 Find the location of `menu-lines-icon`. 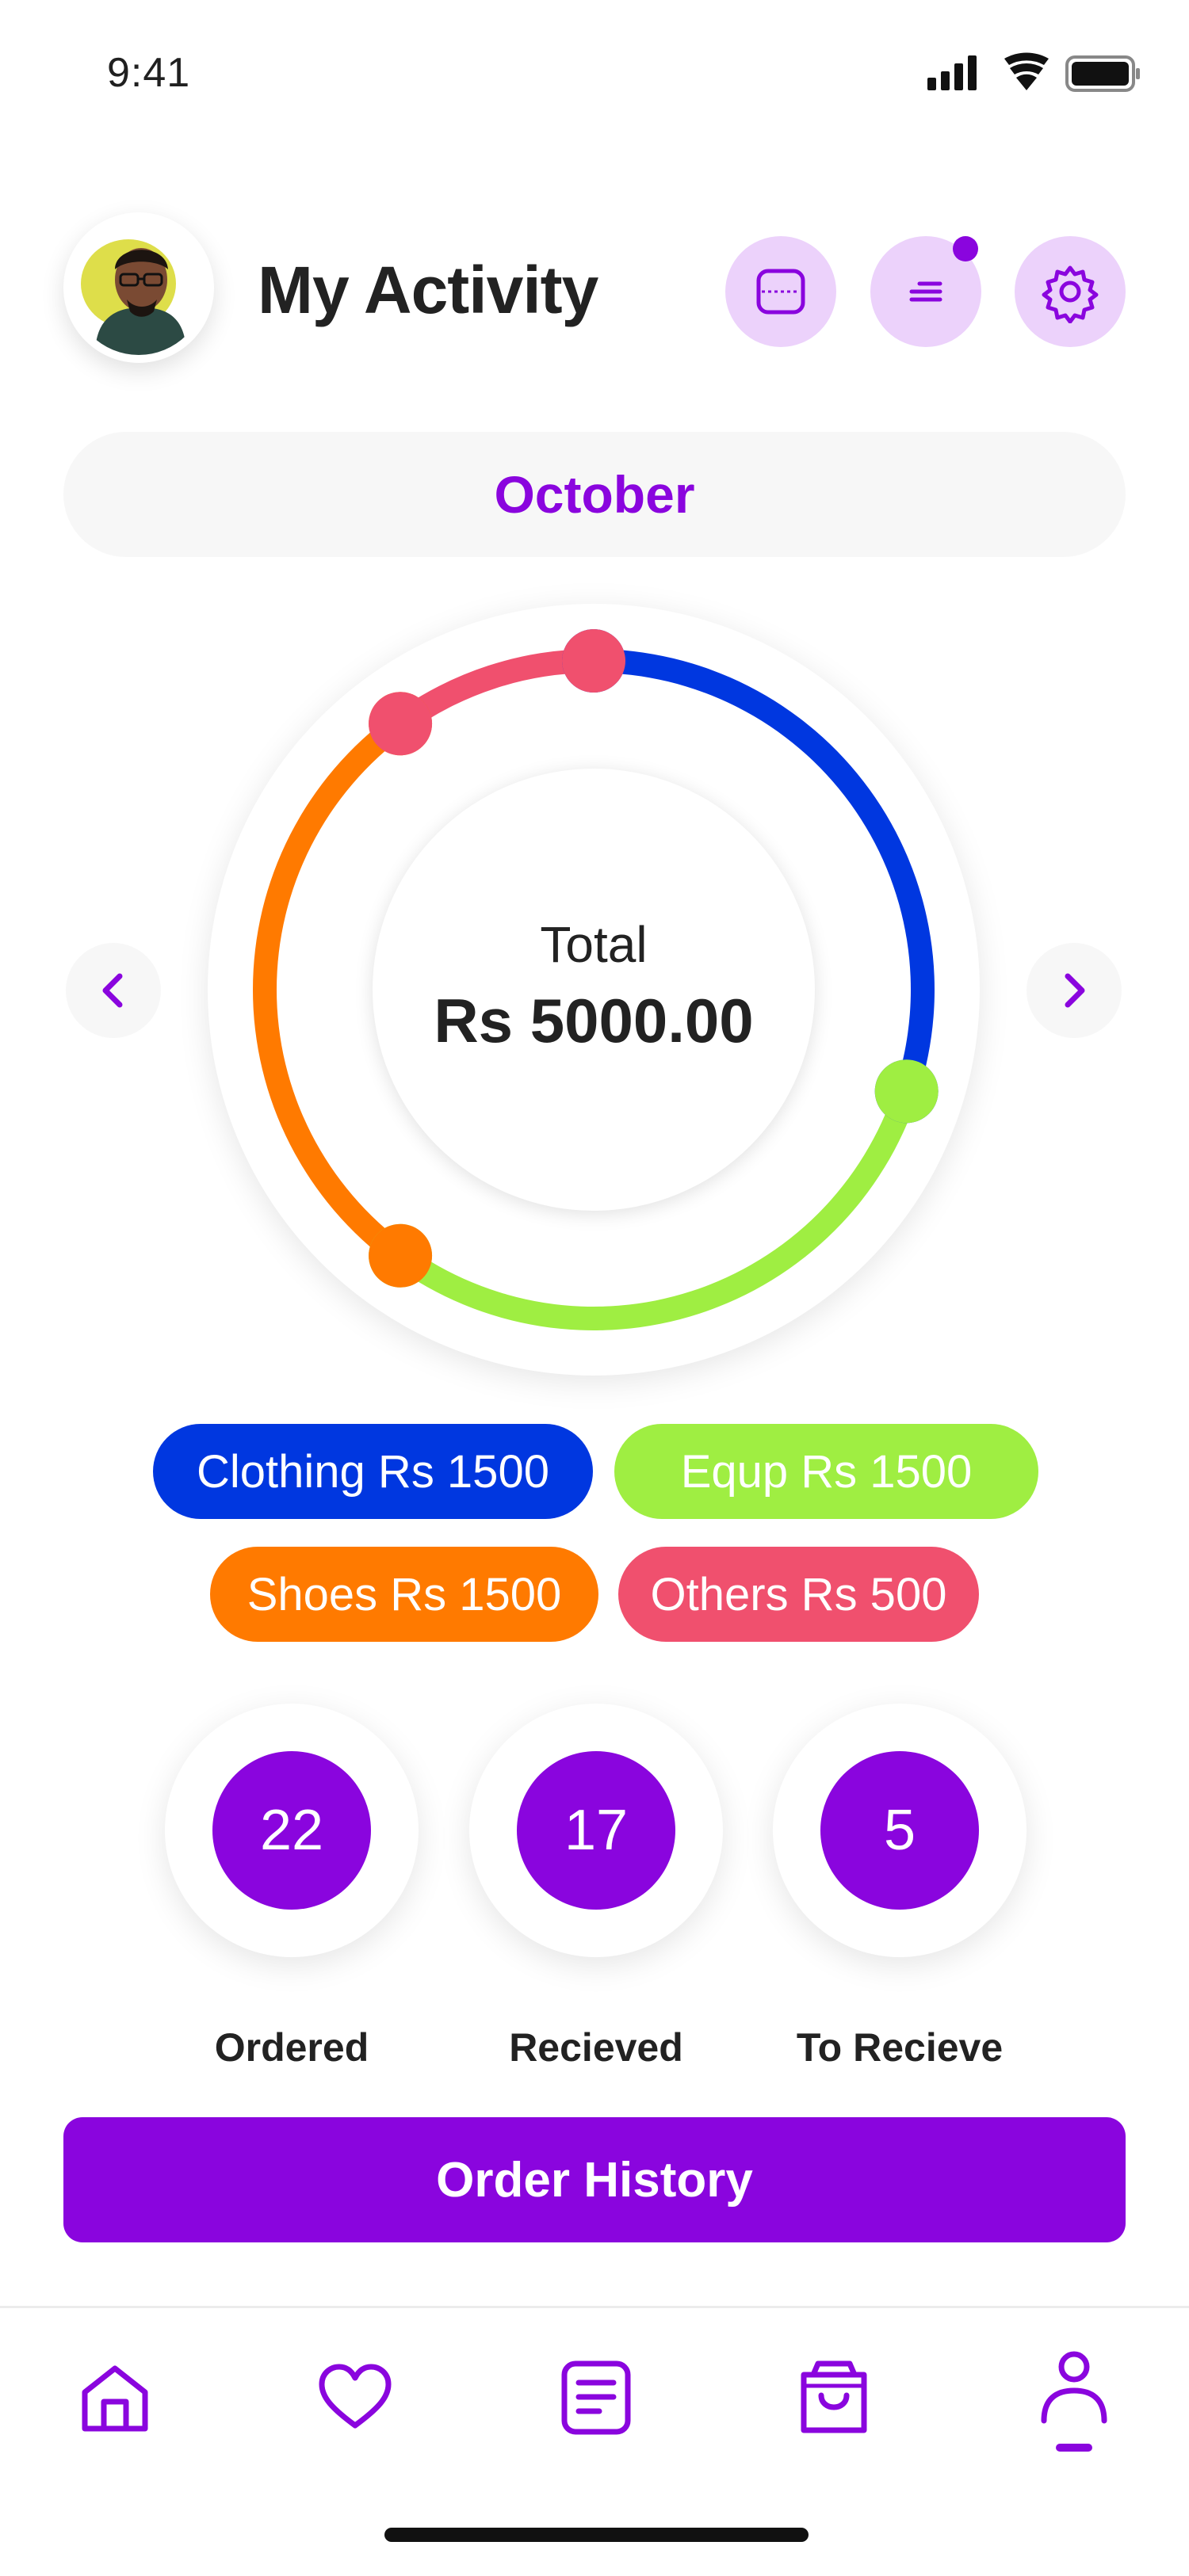

menu-lines-icon is located at coordinates (925, 291).